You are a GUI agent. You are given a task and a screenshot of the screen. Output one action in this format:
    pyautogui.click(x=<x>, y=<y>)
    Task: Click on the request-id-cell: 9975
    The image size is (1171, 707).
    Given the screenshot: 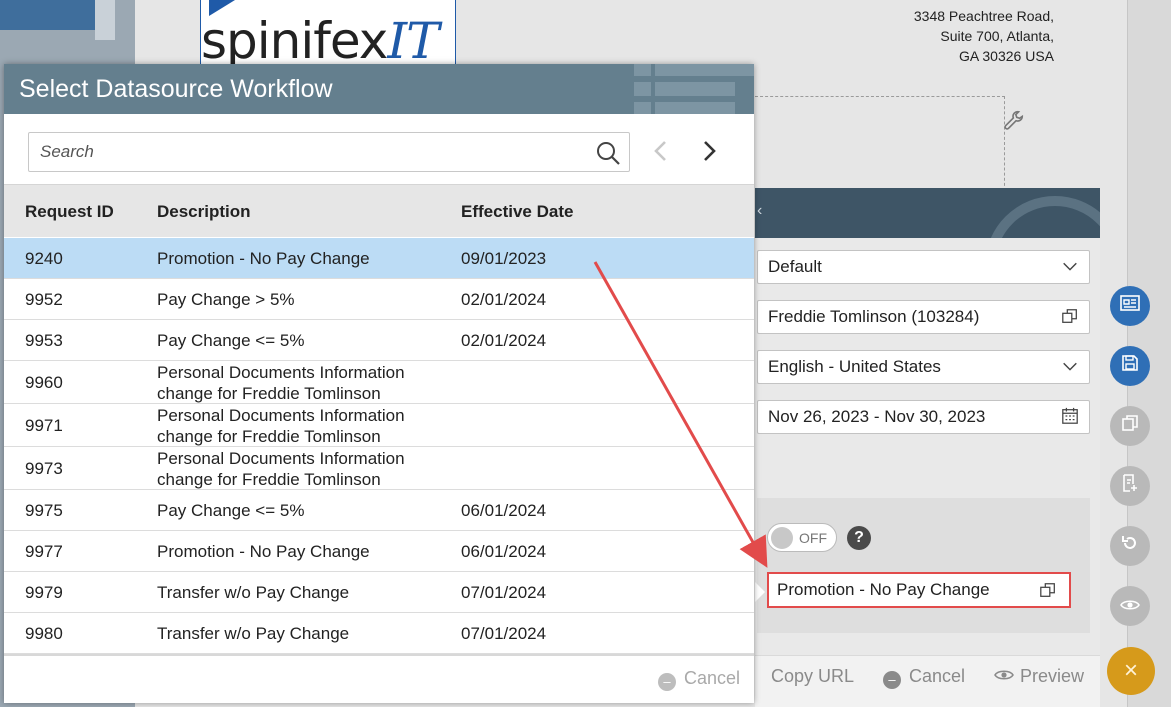 What is the action you would take?
    pyautogui.click(x=44, y=510)
    